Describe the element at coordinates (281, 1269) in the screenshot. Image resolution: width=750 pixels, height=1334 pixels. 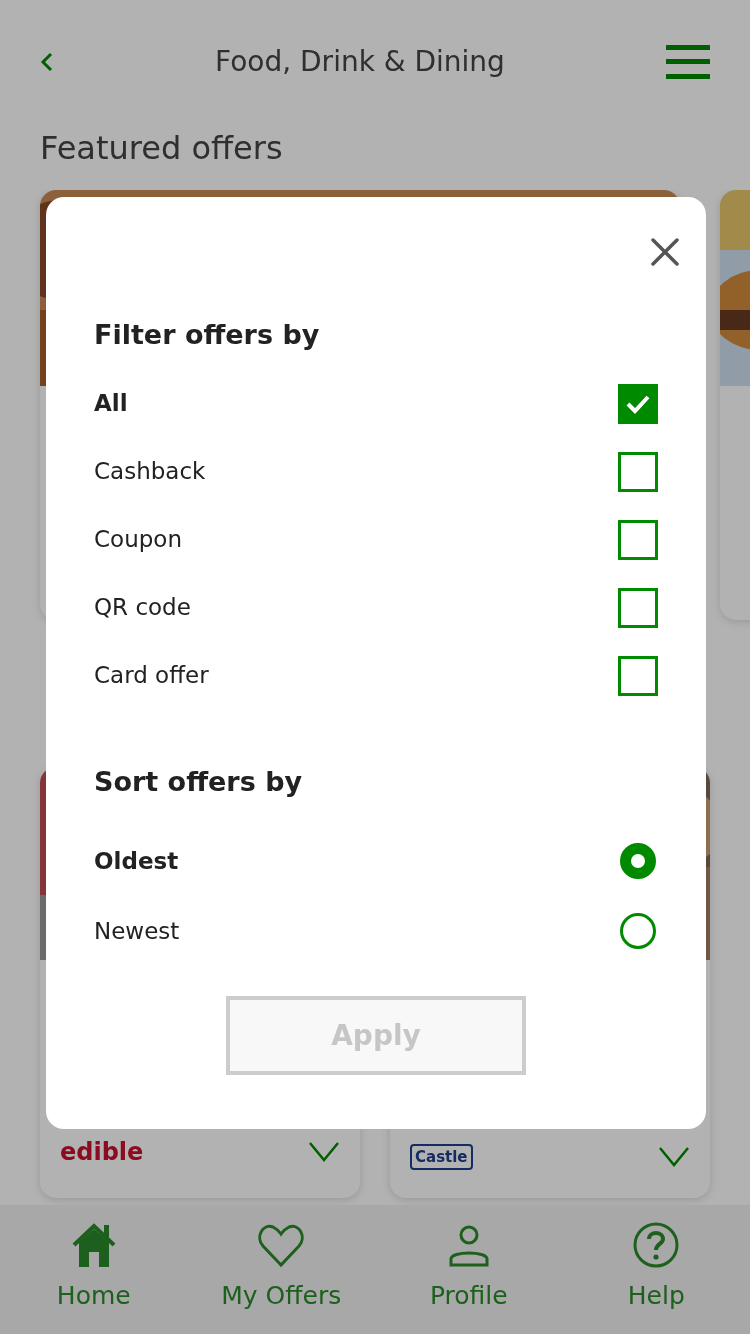
I see `nav-tab: My Offers` at that location.